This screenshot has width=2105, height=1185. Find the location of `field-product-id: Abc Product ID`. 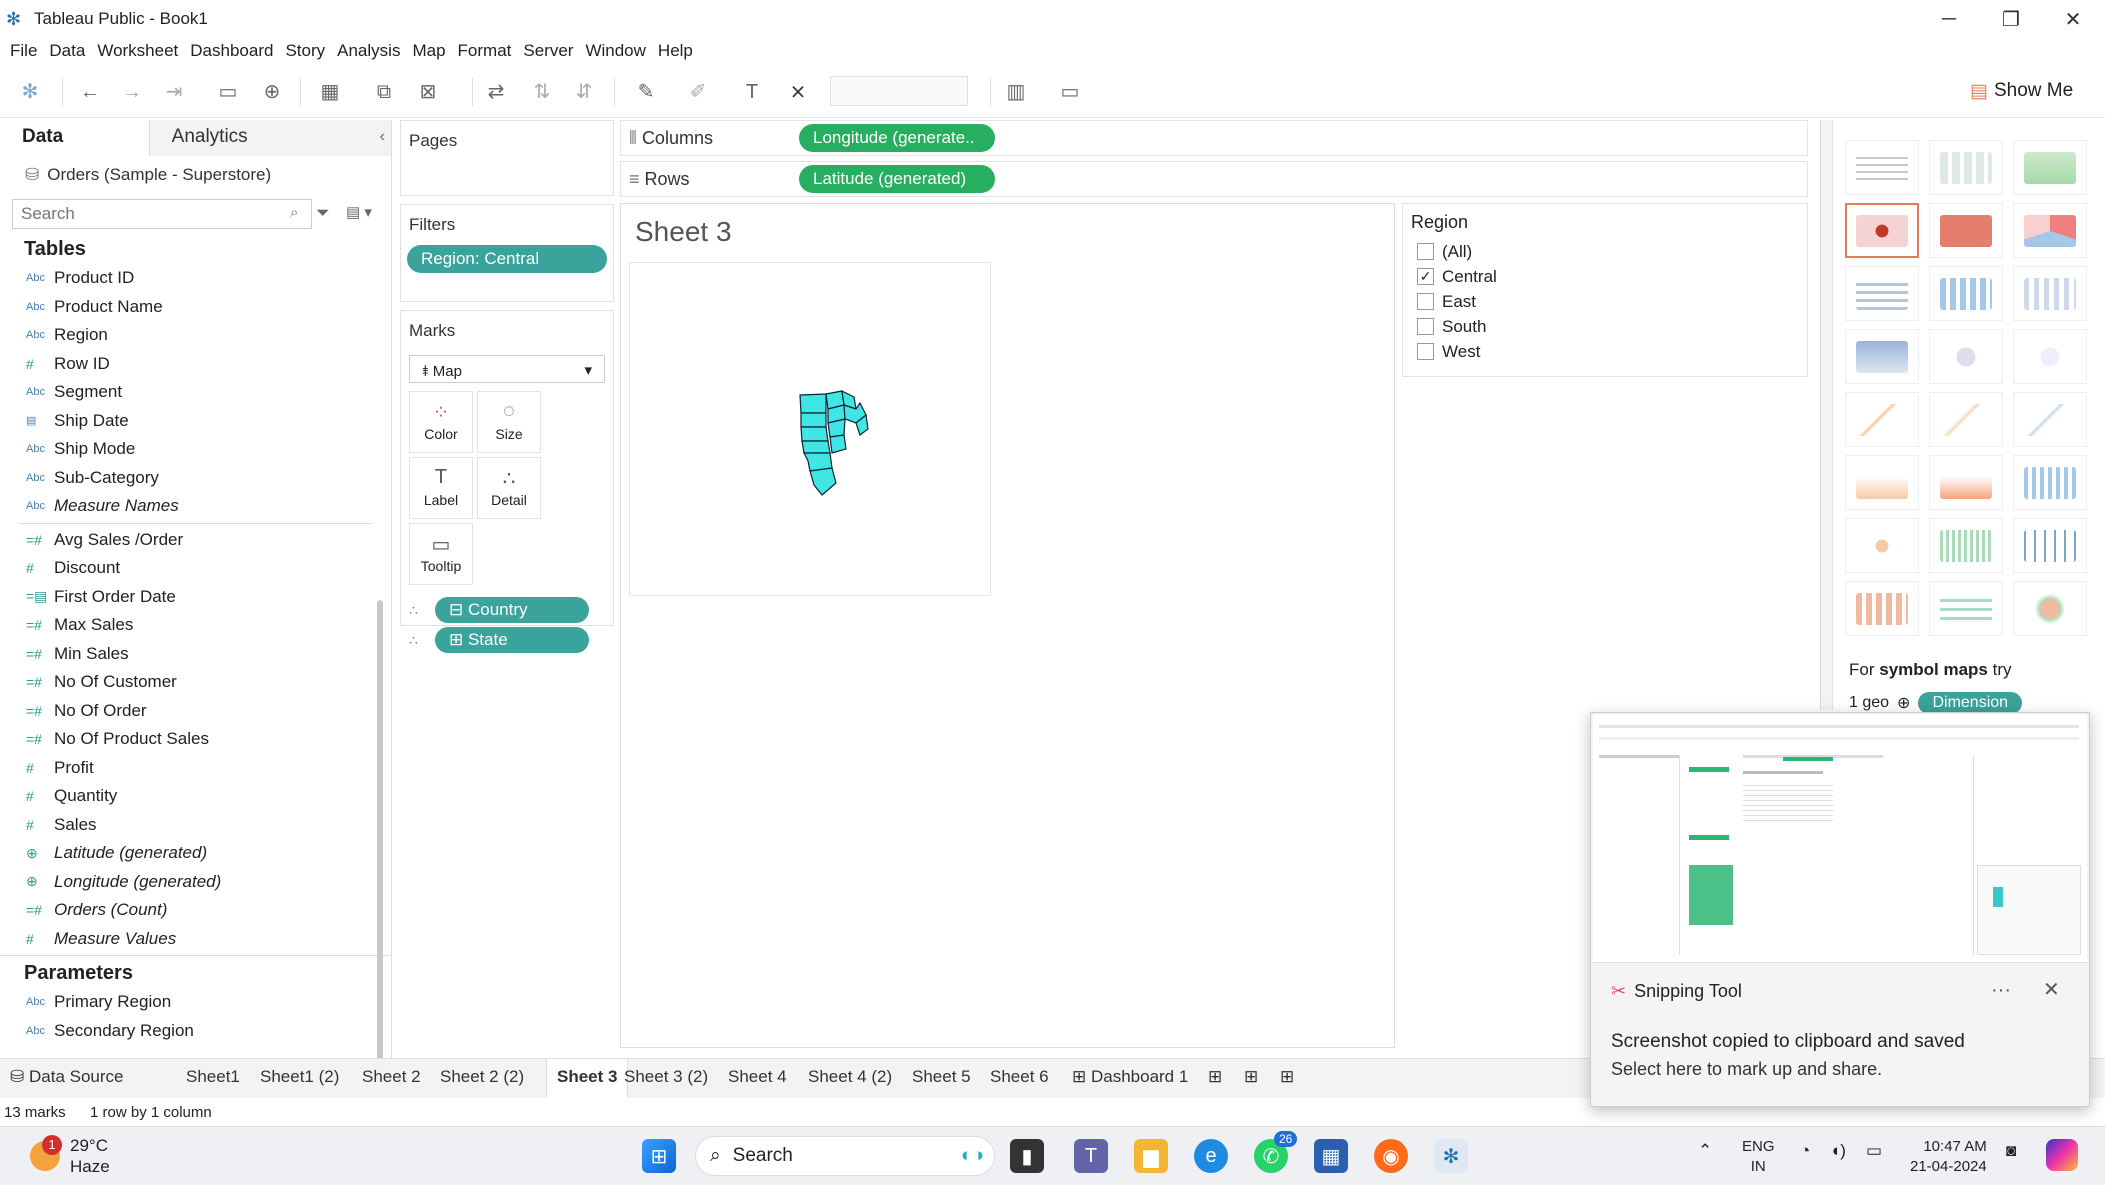

field-product-id: Abc Product ID is located at coordinates (195, 278).